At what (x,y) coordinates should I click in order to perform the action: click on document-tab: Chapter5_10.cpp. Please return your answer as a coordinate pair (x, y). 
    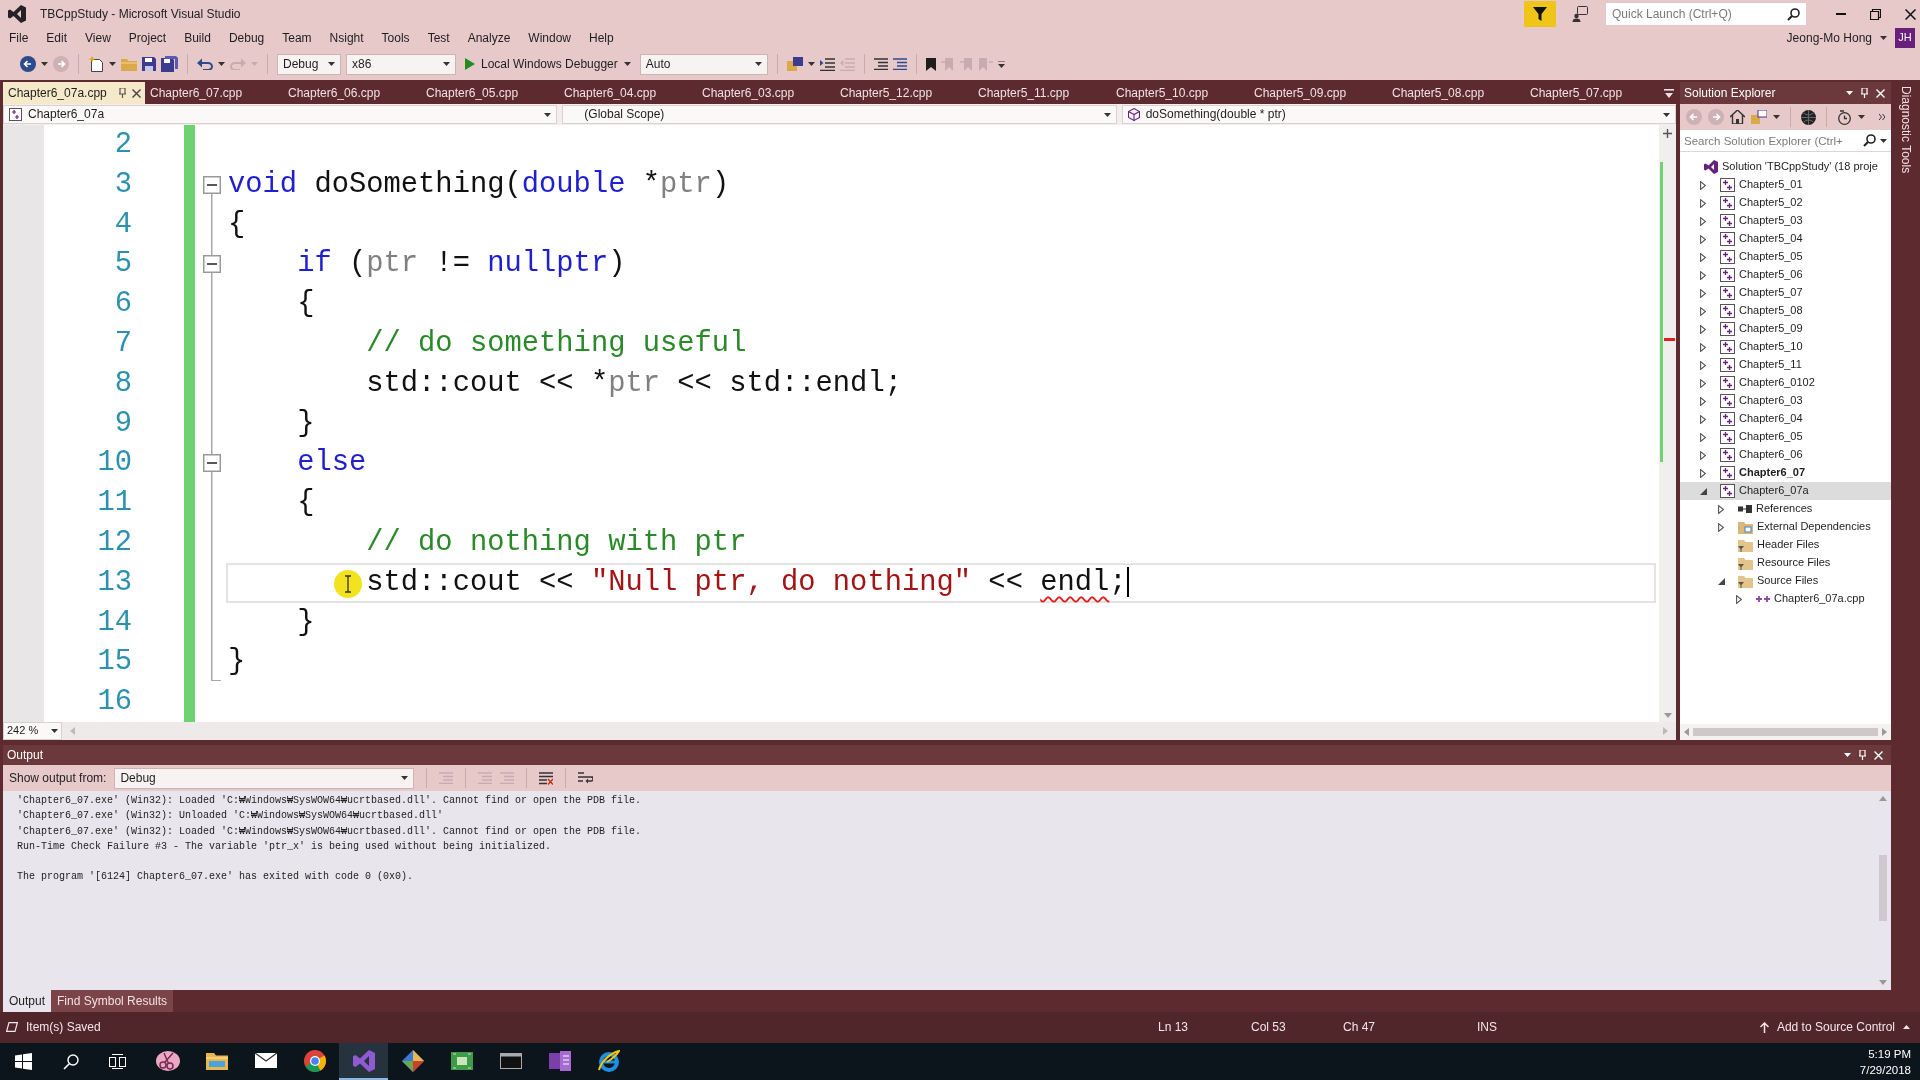
    Looking at the image, I should click on (1180, 93).